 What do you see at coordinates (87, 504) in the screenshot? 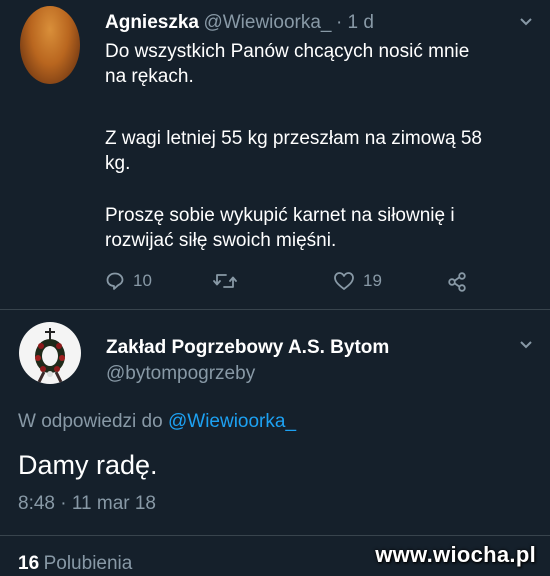
I see `reply-timestamp: 8:48 · 11 mar 18` at bounding box center [87, 504].